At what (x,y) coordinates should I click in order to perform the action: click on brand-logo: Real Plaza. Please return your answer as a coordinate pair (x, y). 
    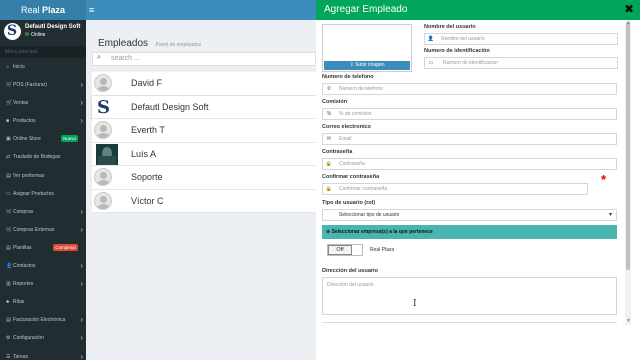
    Looking at the image, I should click on (43, 10).